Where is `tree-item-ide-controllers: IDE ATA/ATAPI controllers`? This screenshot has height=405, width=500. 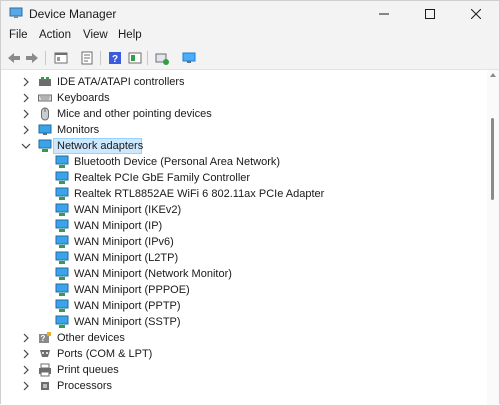
tree-item-ide-controllers: IDE ATA/ATAPI controllers is located at coordinates (241, 82).